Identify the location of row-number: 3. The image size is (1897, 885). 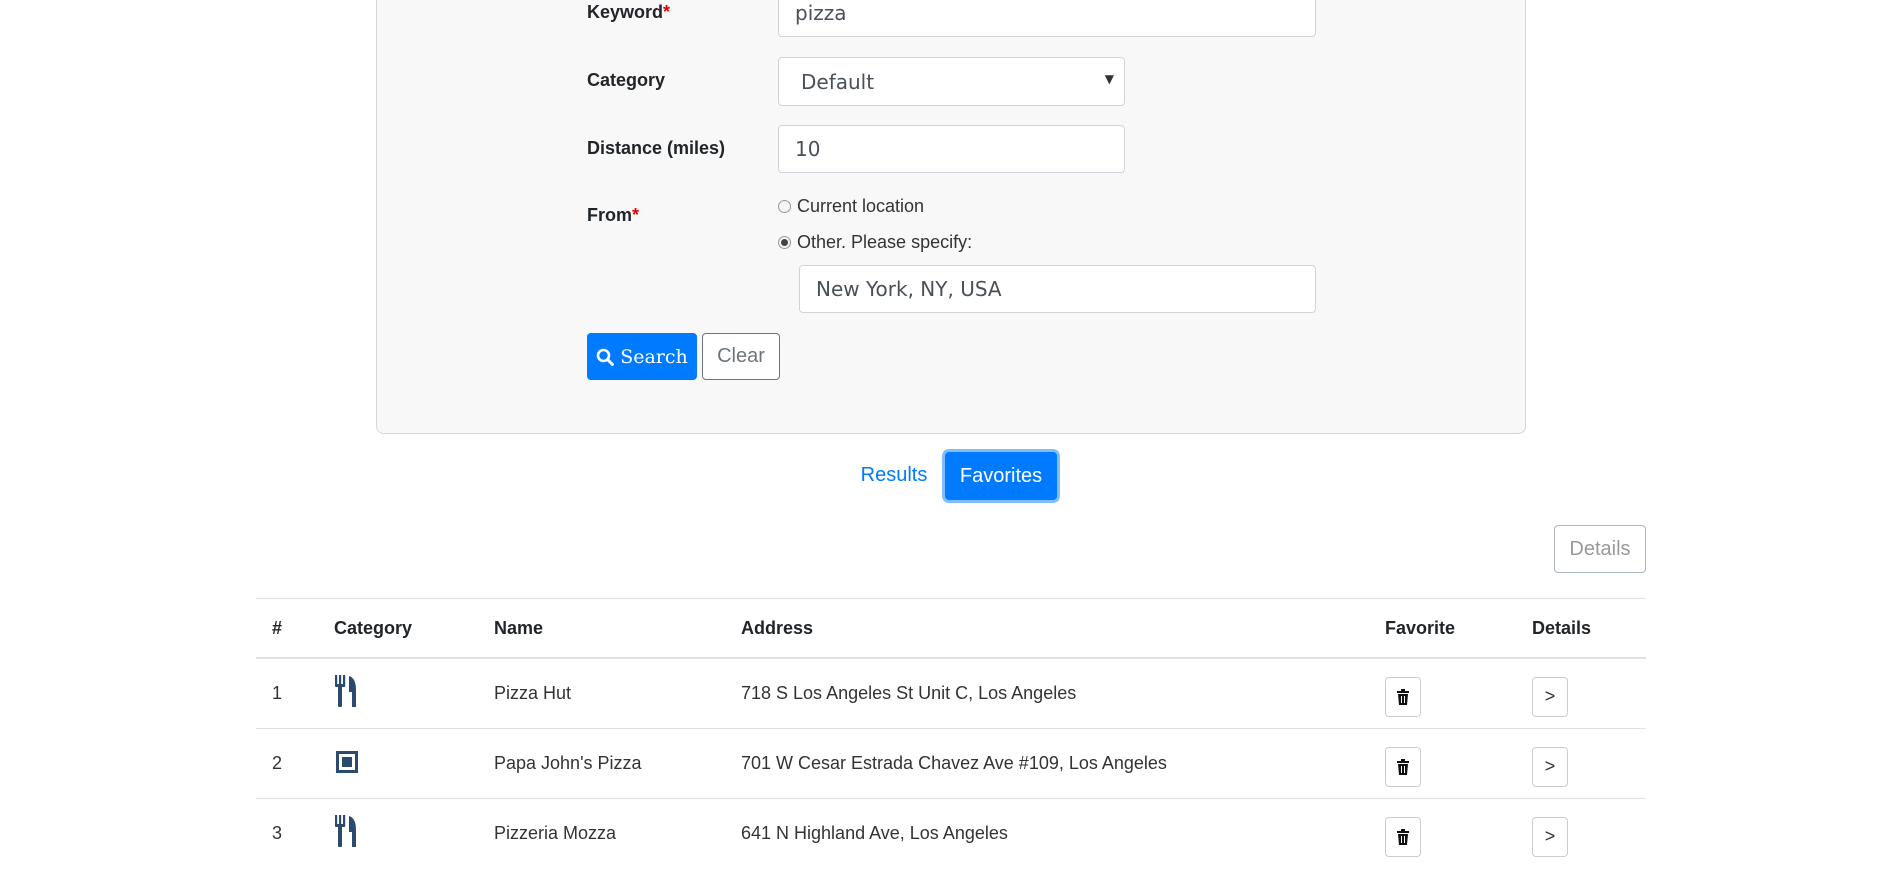
(277, 833).